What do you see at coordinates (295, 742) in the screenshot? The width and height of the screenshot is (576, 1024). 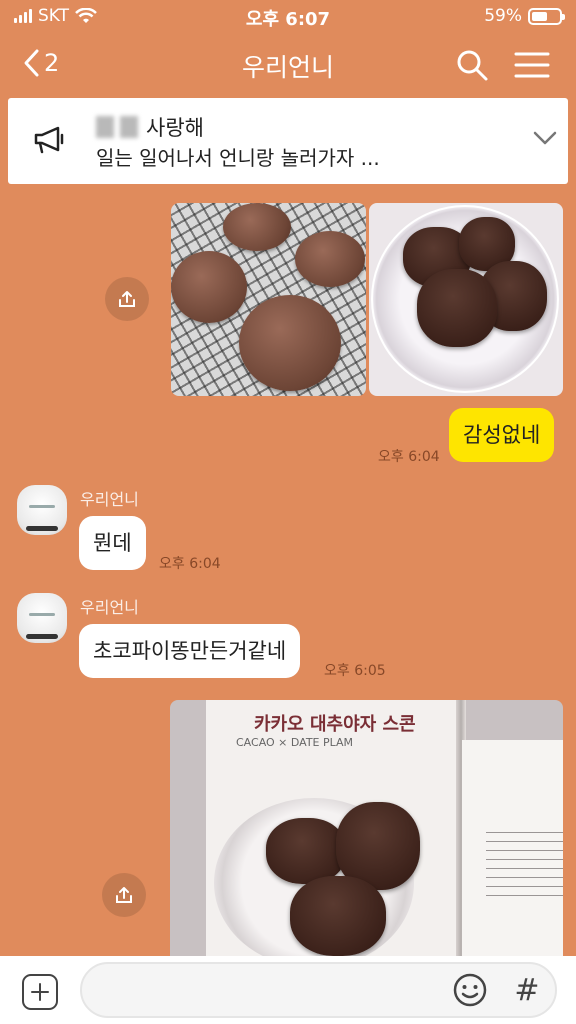 I see `book-subtitle: CACAO × DATE PLAM` at bounding box center [295, 742].